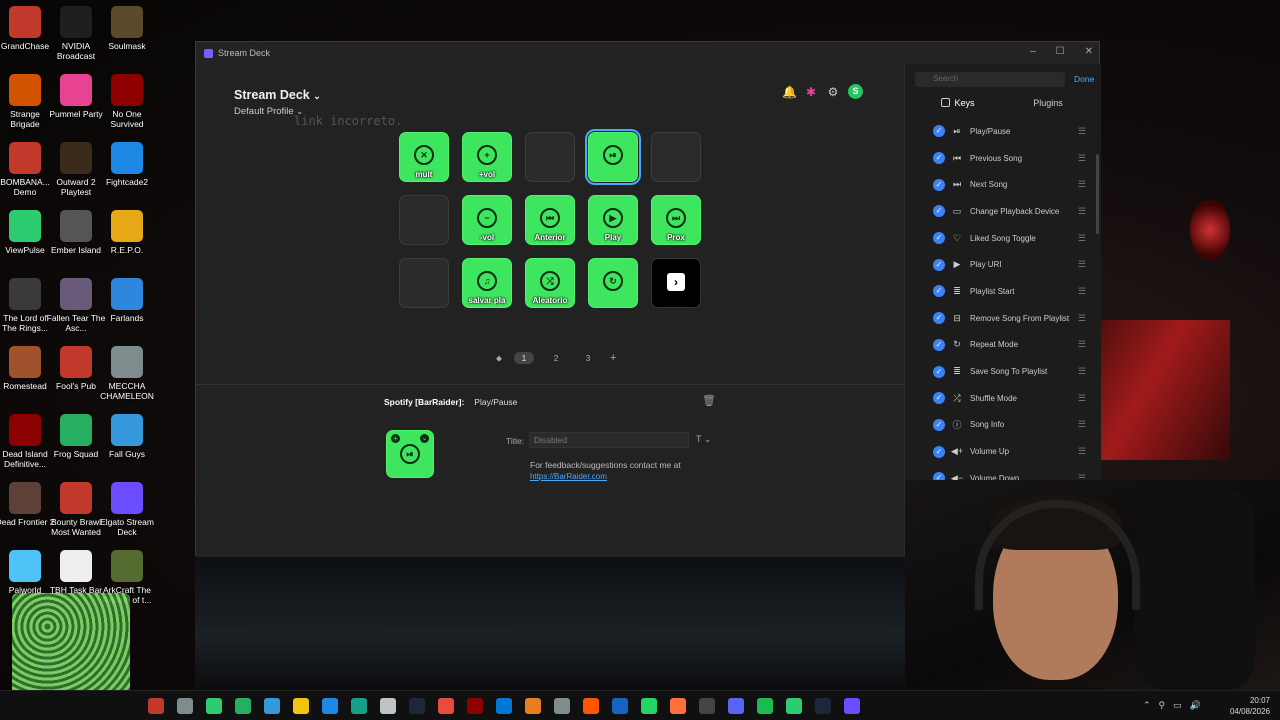  Describe the element at coordinates (1089, 51) in the screenshot. I see `close-button: ✕` at that location.